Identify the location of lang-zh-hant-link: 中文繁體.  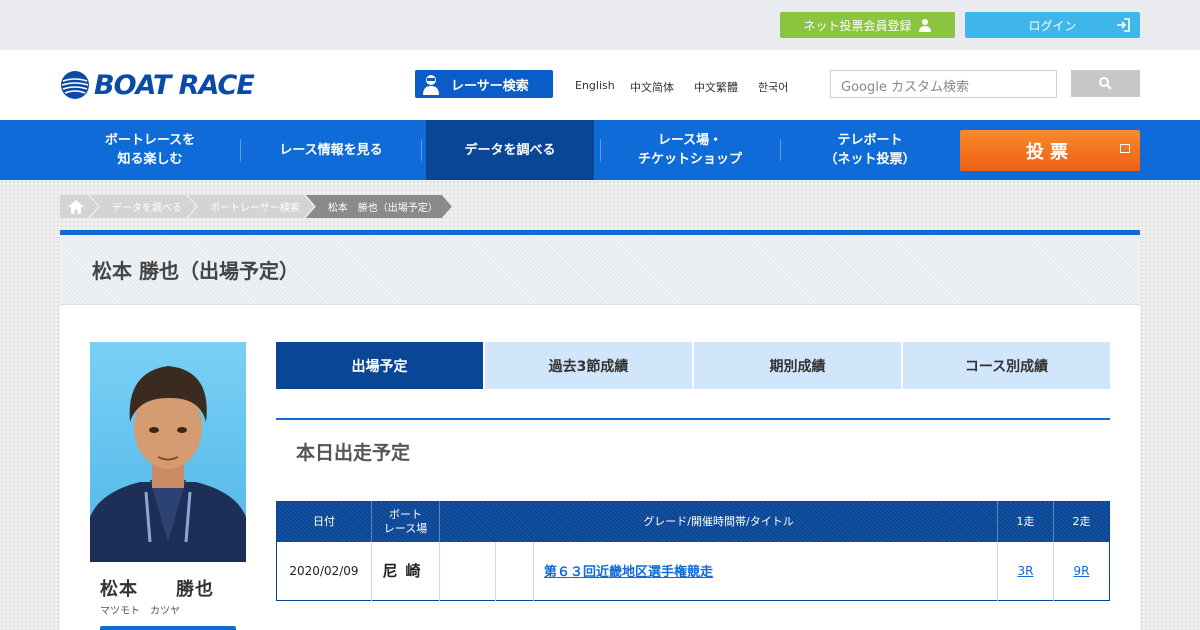
(716, 87).